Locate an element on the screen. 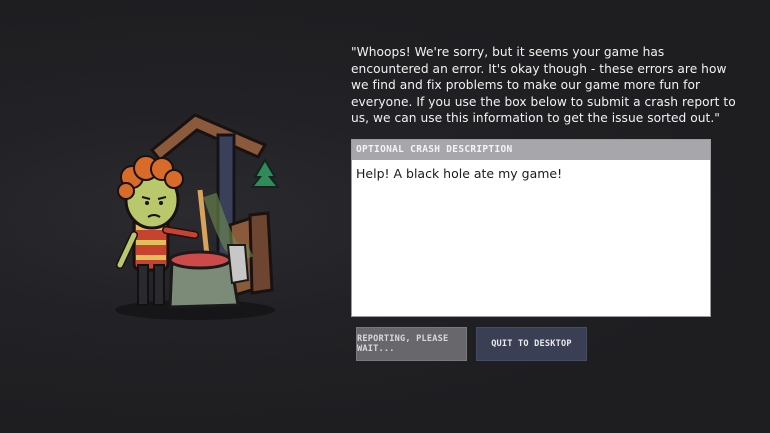  quit-to-desktop-button: QUIT TO DESKTOP is located at coordinates (531, 344).